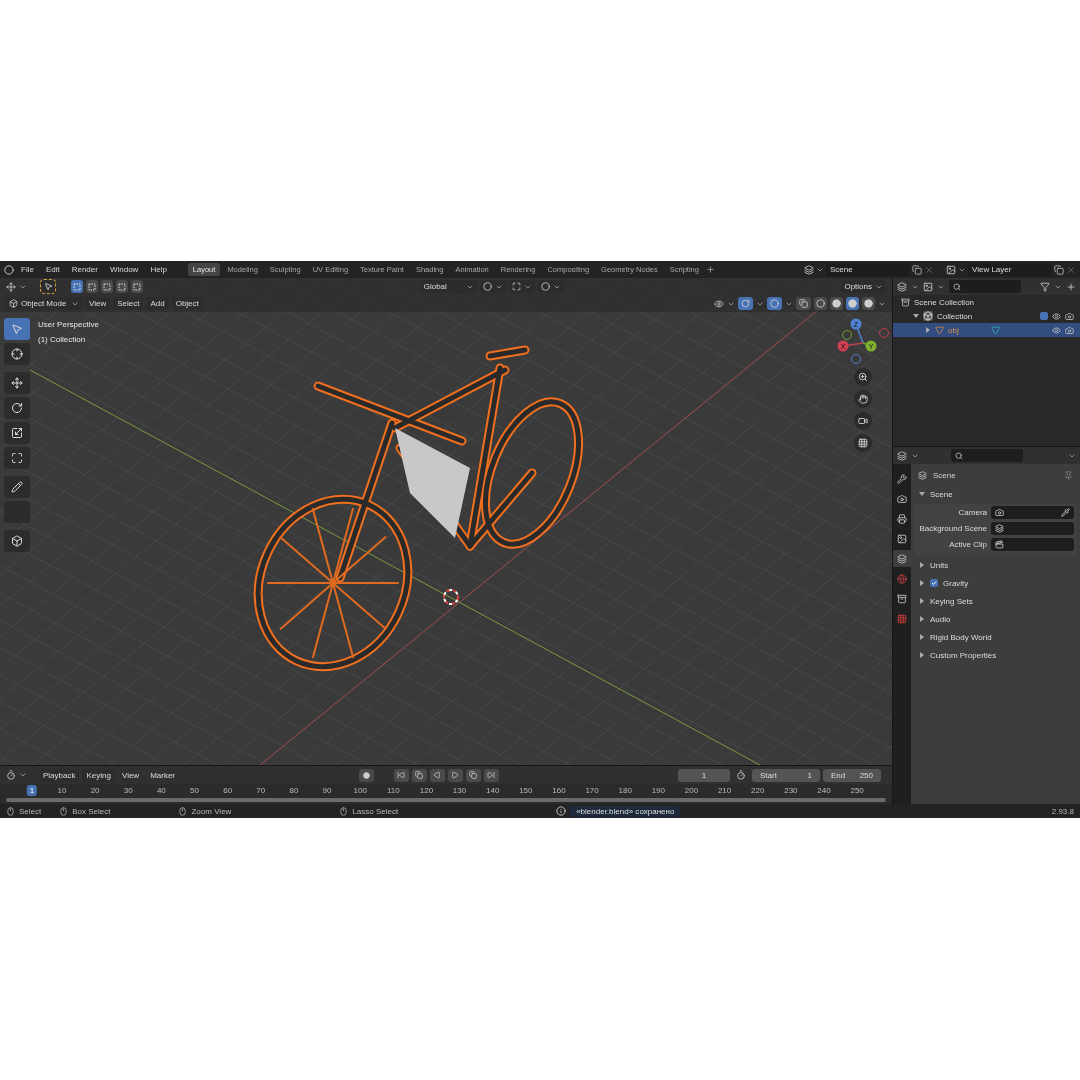  I want to click on header-menu: Object, so click(187, 303).